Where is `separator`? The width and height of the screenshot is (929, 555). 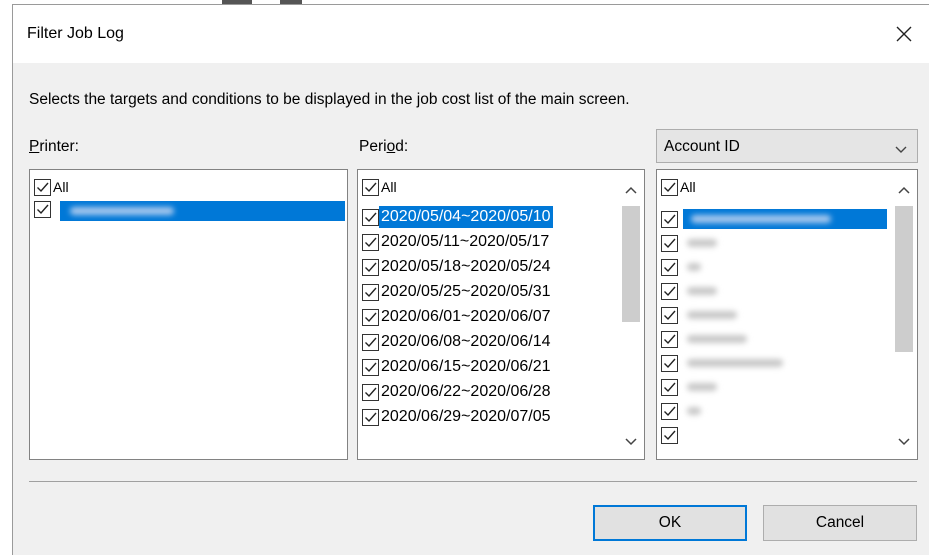
separator is located at coordinates (473, 481).